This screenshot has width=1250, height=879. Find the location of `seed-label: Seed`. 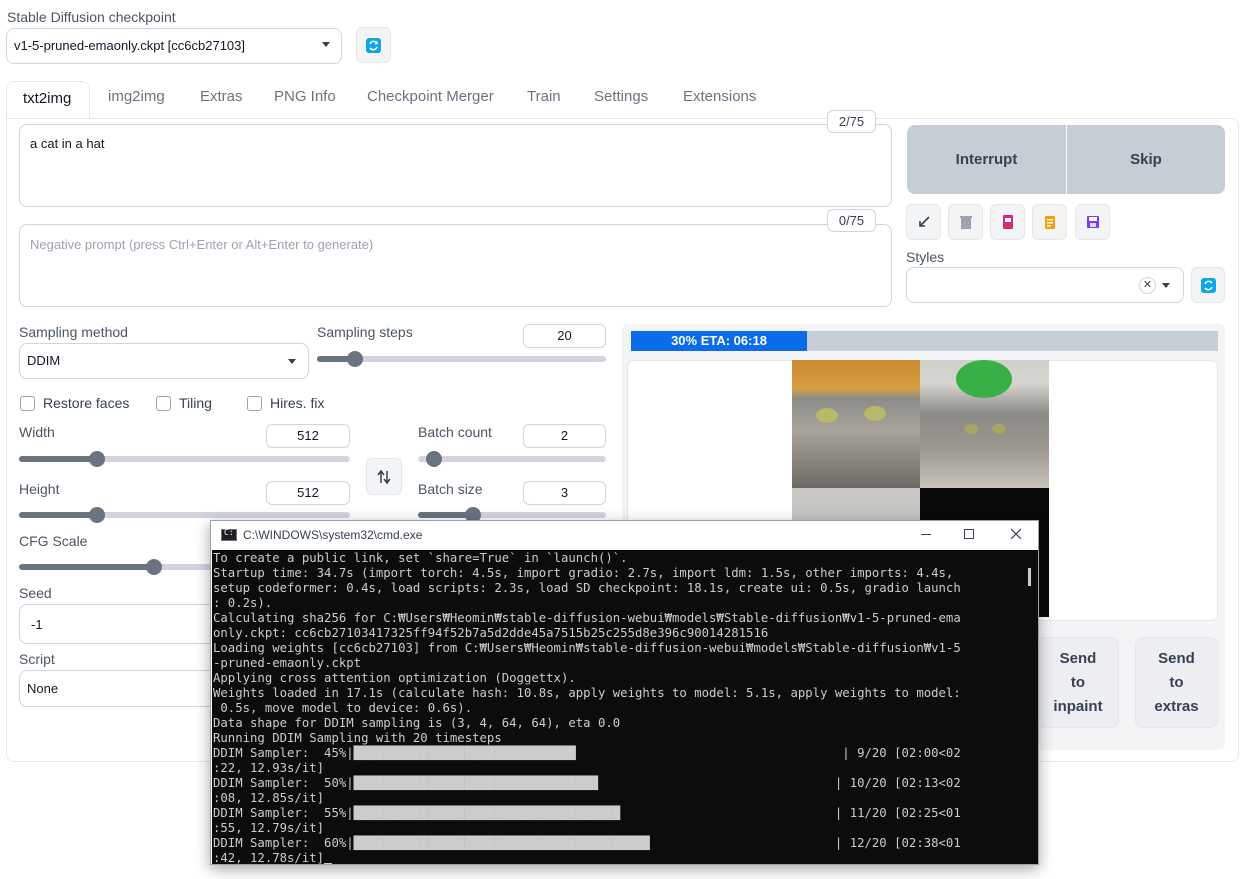

seed-label: Seed is located at coordinates (35, 593).